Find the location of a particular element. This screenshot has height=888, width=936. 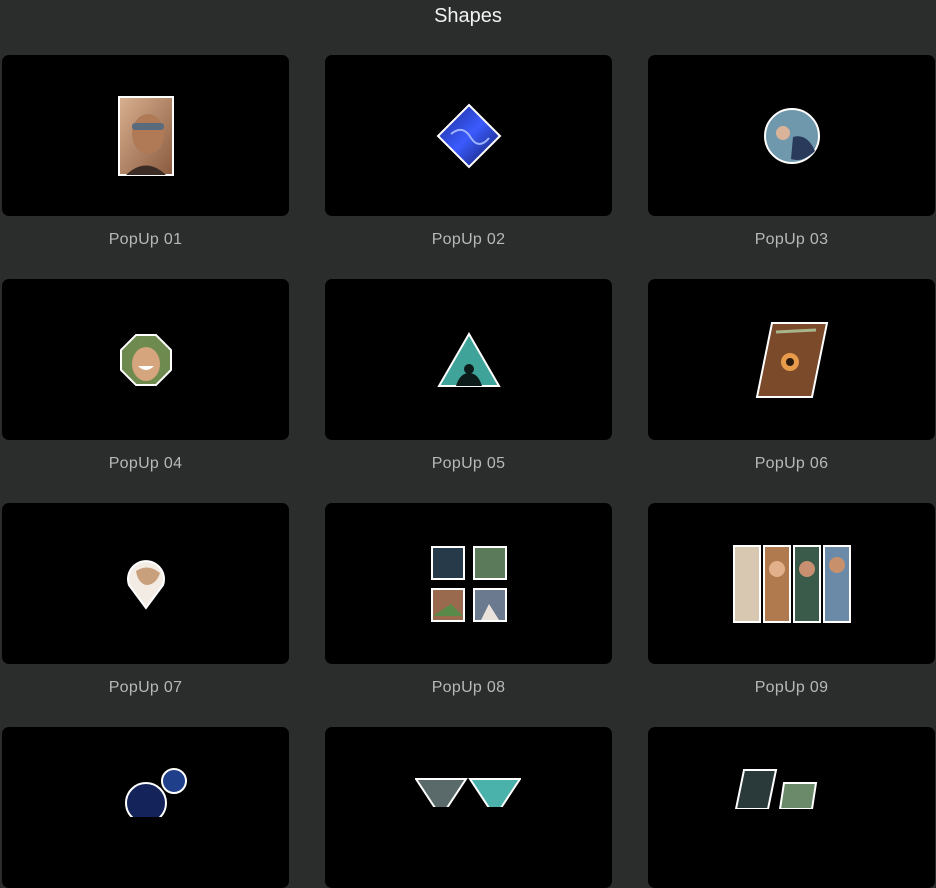

rectangle-photo-icon is located at coordinates (145, 135).